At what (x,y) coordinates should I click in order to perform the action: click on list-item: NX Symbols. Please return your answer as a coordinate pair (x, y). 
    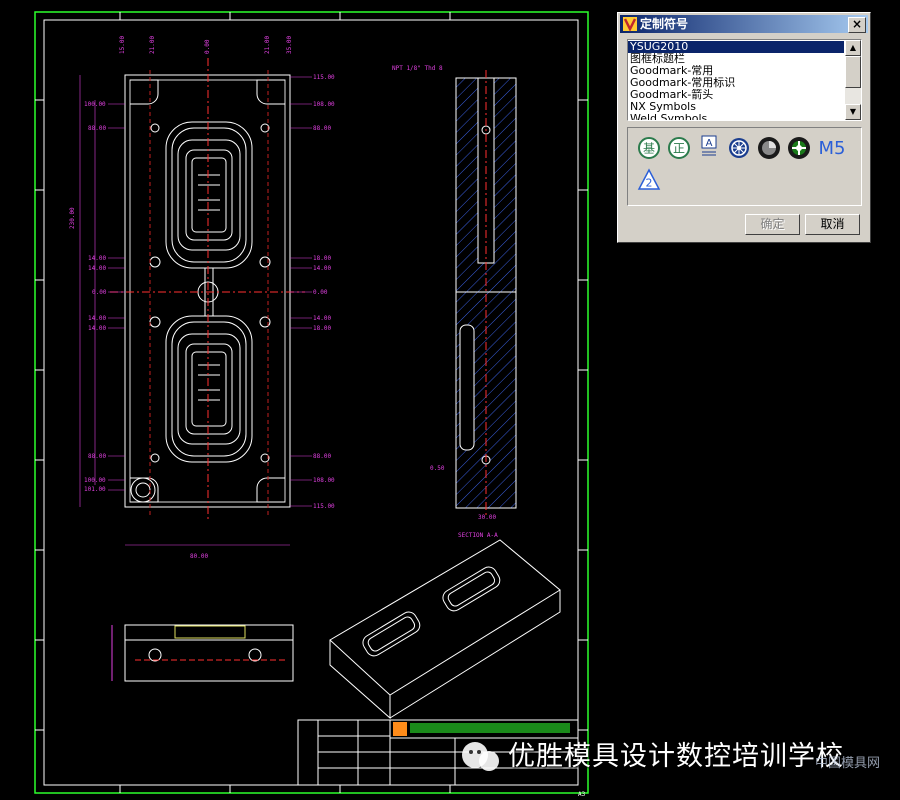
    Looking at the image, I should click on (736, 107).